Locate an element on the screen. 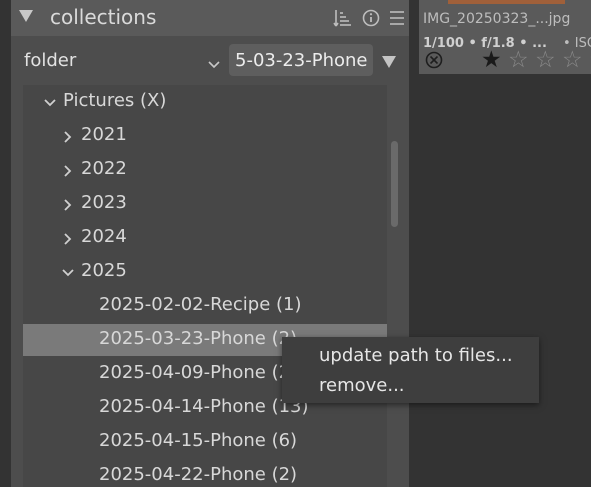  property-selector-row: folder 5-03-23-Phone is located at coordinates (210, 61).